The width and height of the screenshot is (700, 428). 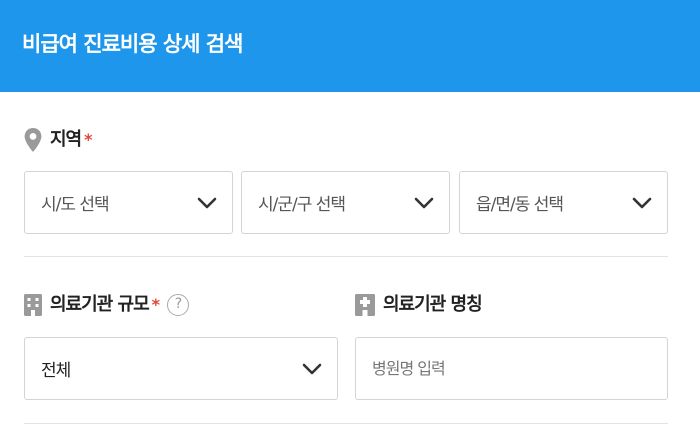 I want to click on institution-scale-required-mark: *, so click(x=155, y=304).